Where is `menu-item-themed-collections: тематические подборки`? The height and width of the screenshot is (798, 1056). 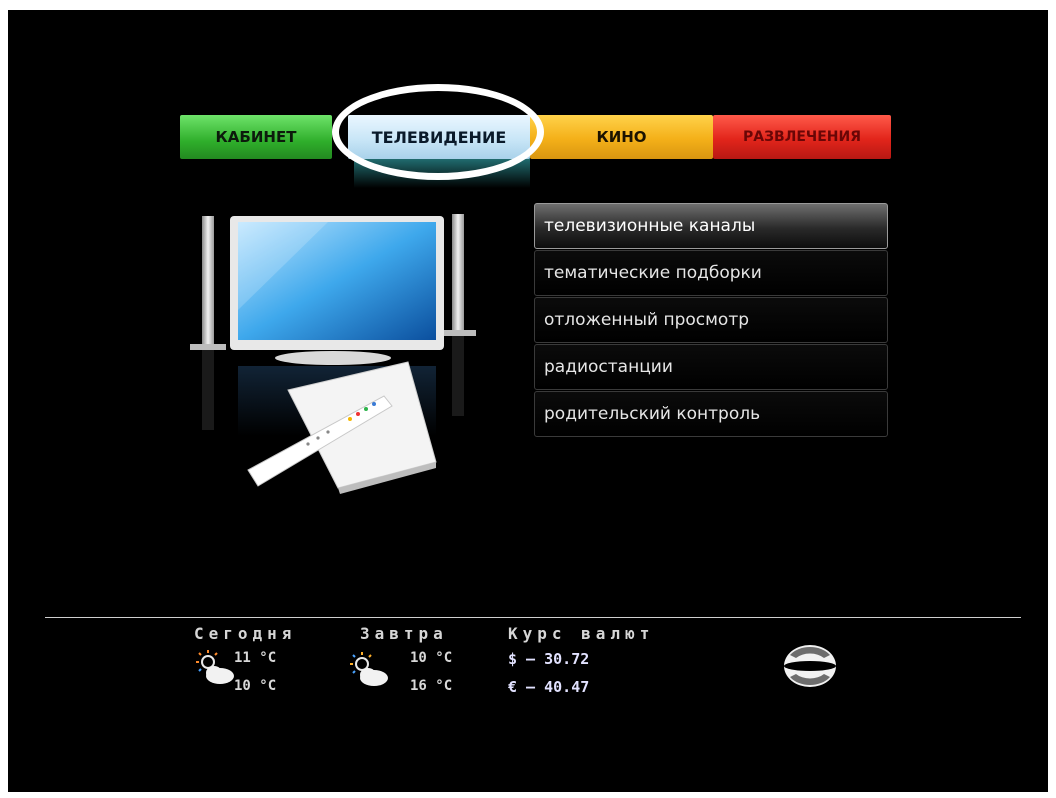
menu-item-themed-collections: тематические подборки is located at coordinates (711, 273).